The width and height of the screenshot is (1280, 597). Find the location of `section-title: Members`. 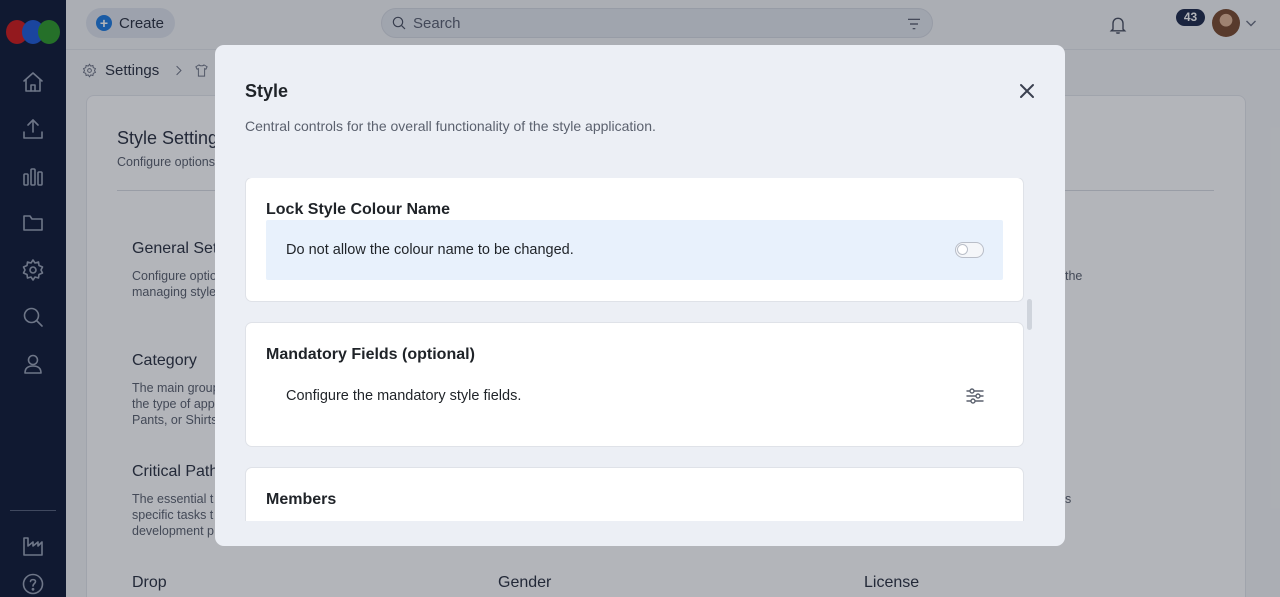

section-title: Members is located at coordinates (301, 499).